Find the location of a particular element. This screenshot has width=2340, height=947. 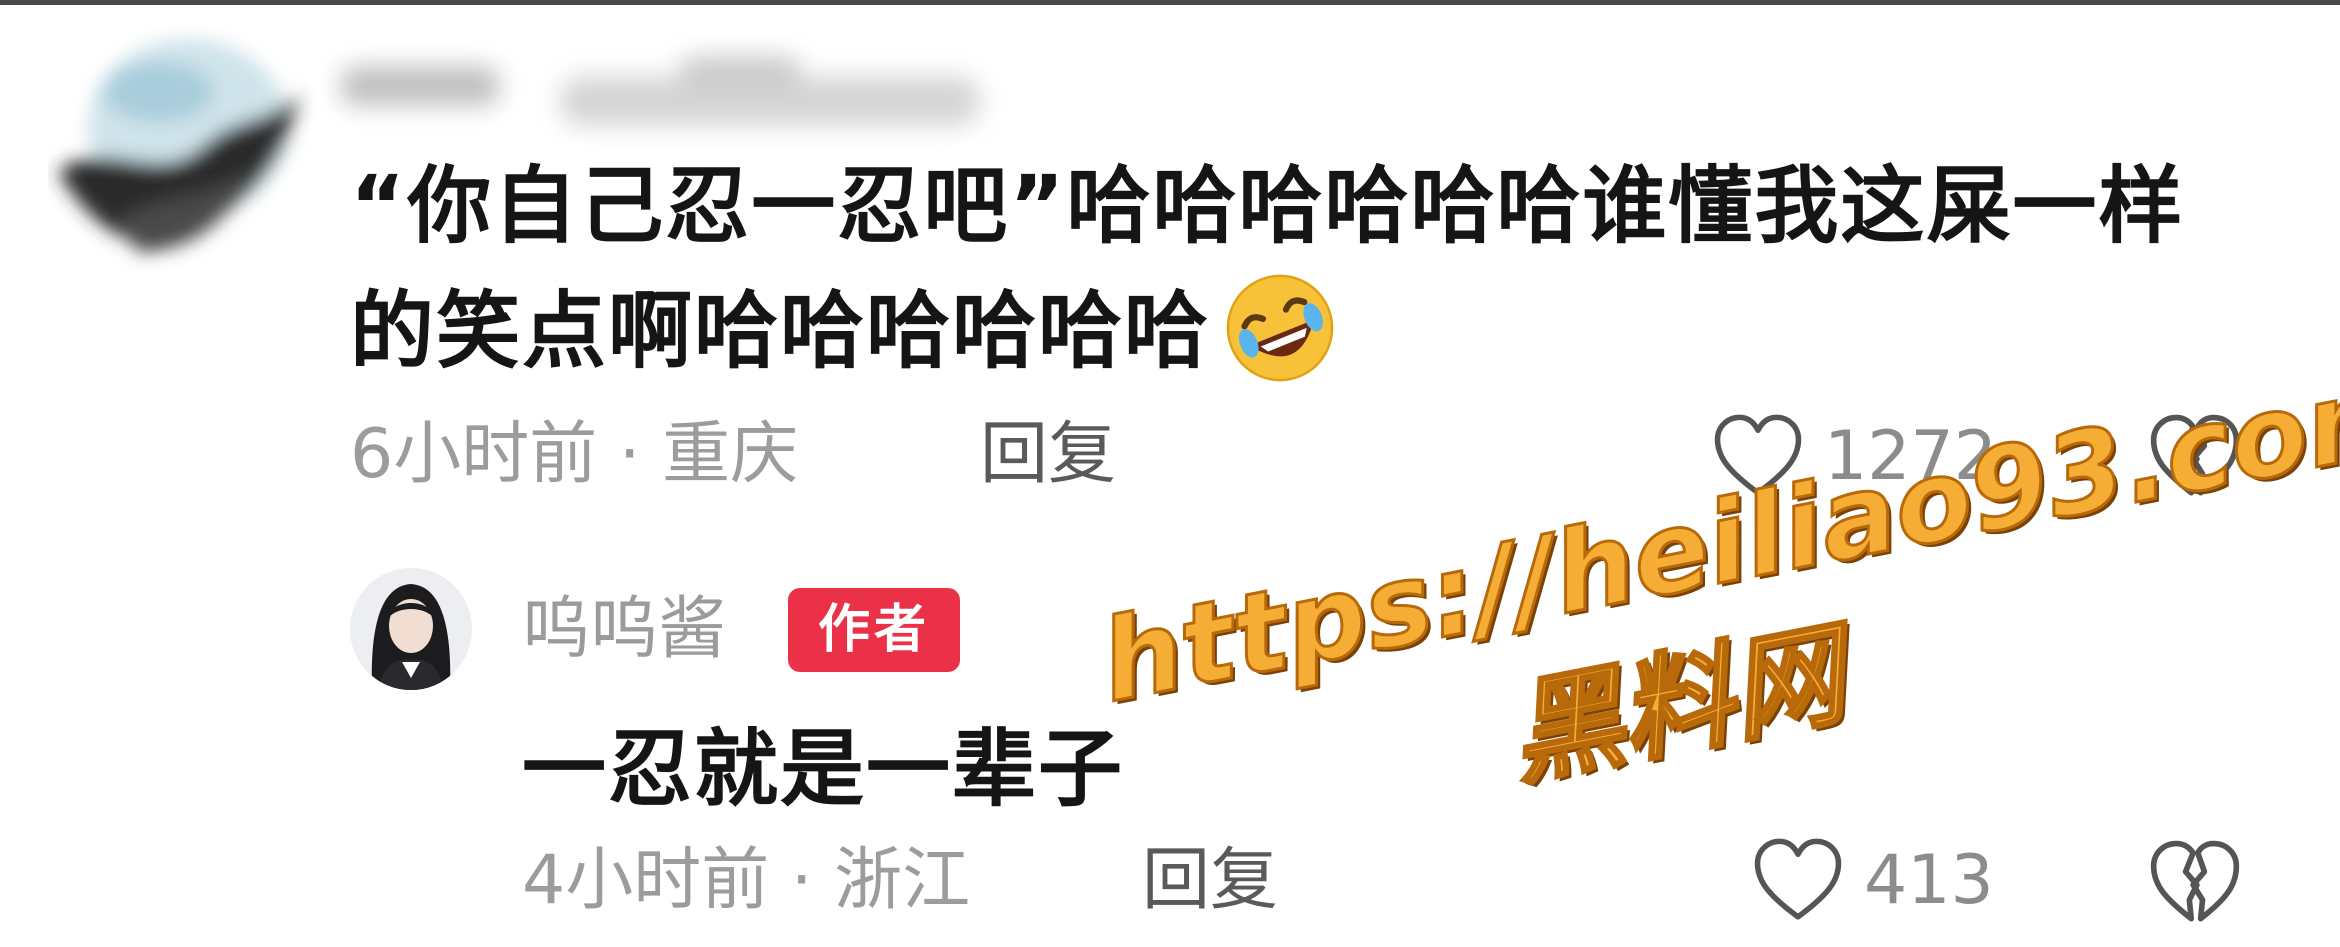

reply-location: 浙江 is located at coordinates (902, 880).